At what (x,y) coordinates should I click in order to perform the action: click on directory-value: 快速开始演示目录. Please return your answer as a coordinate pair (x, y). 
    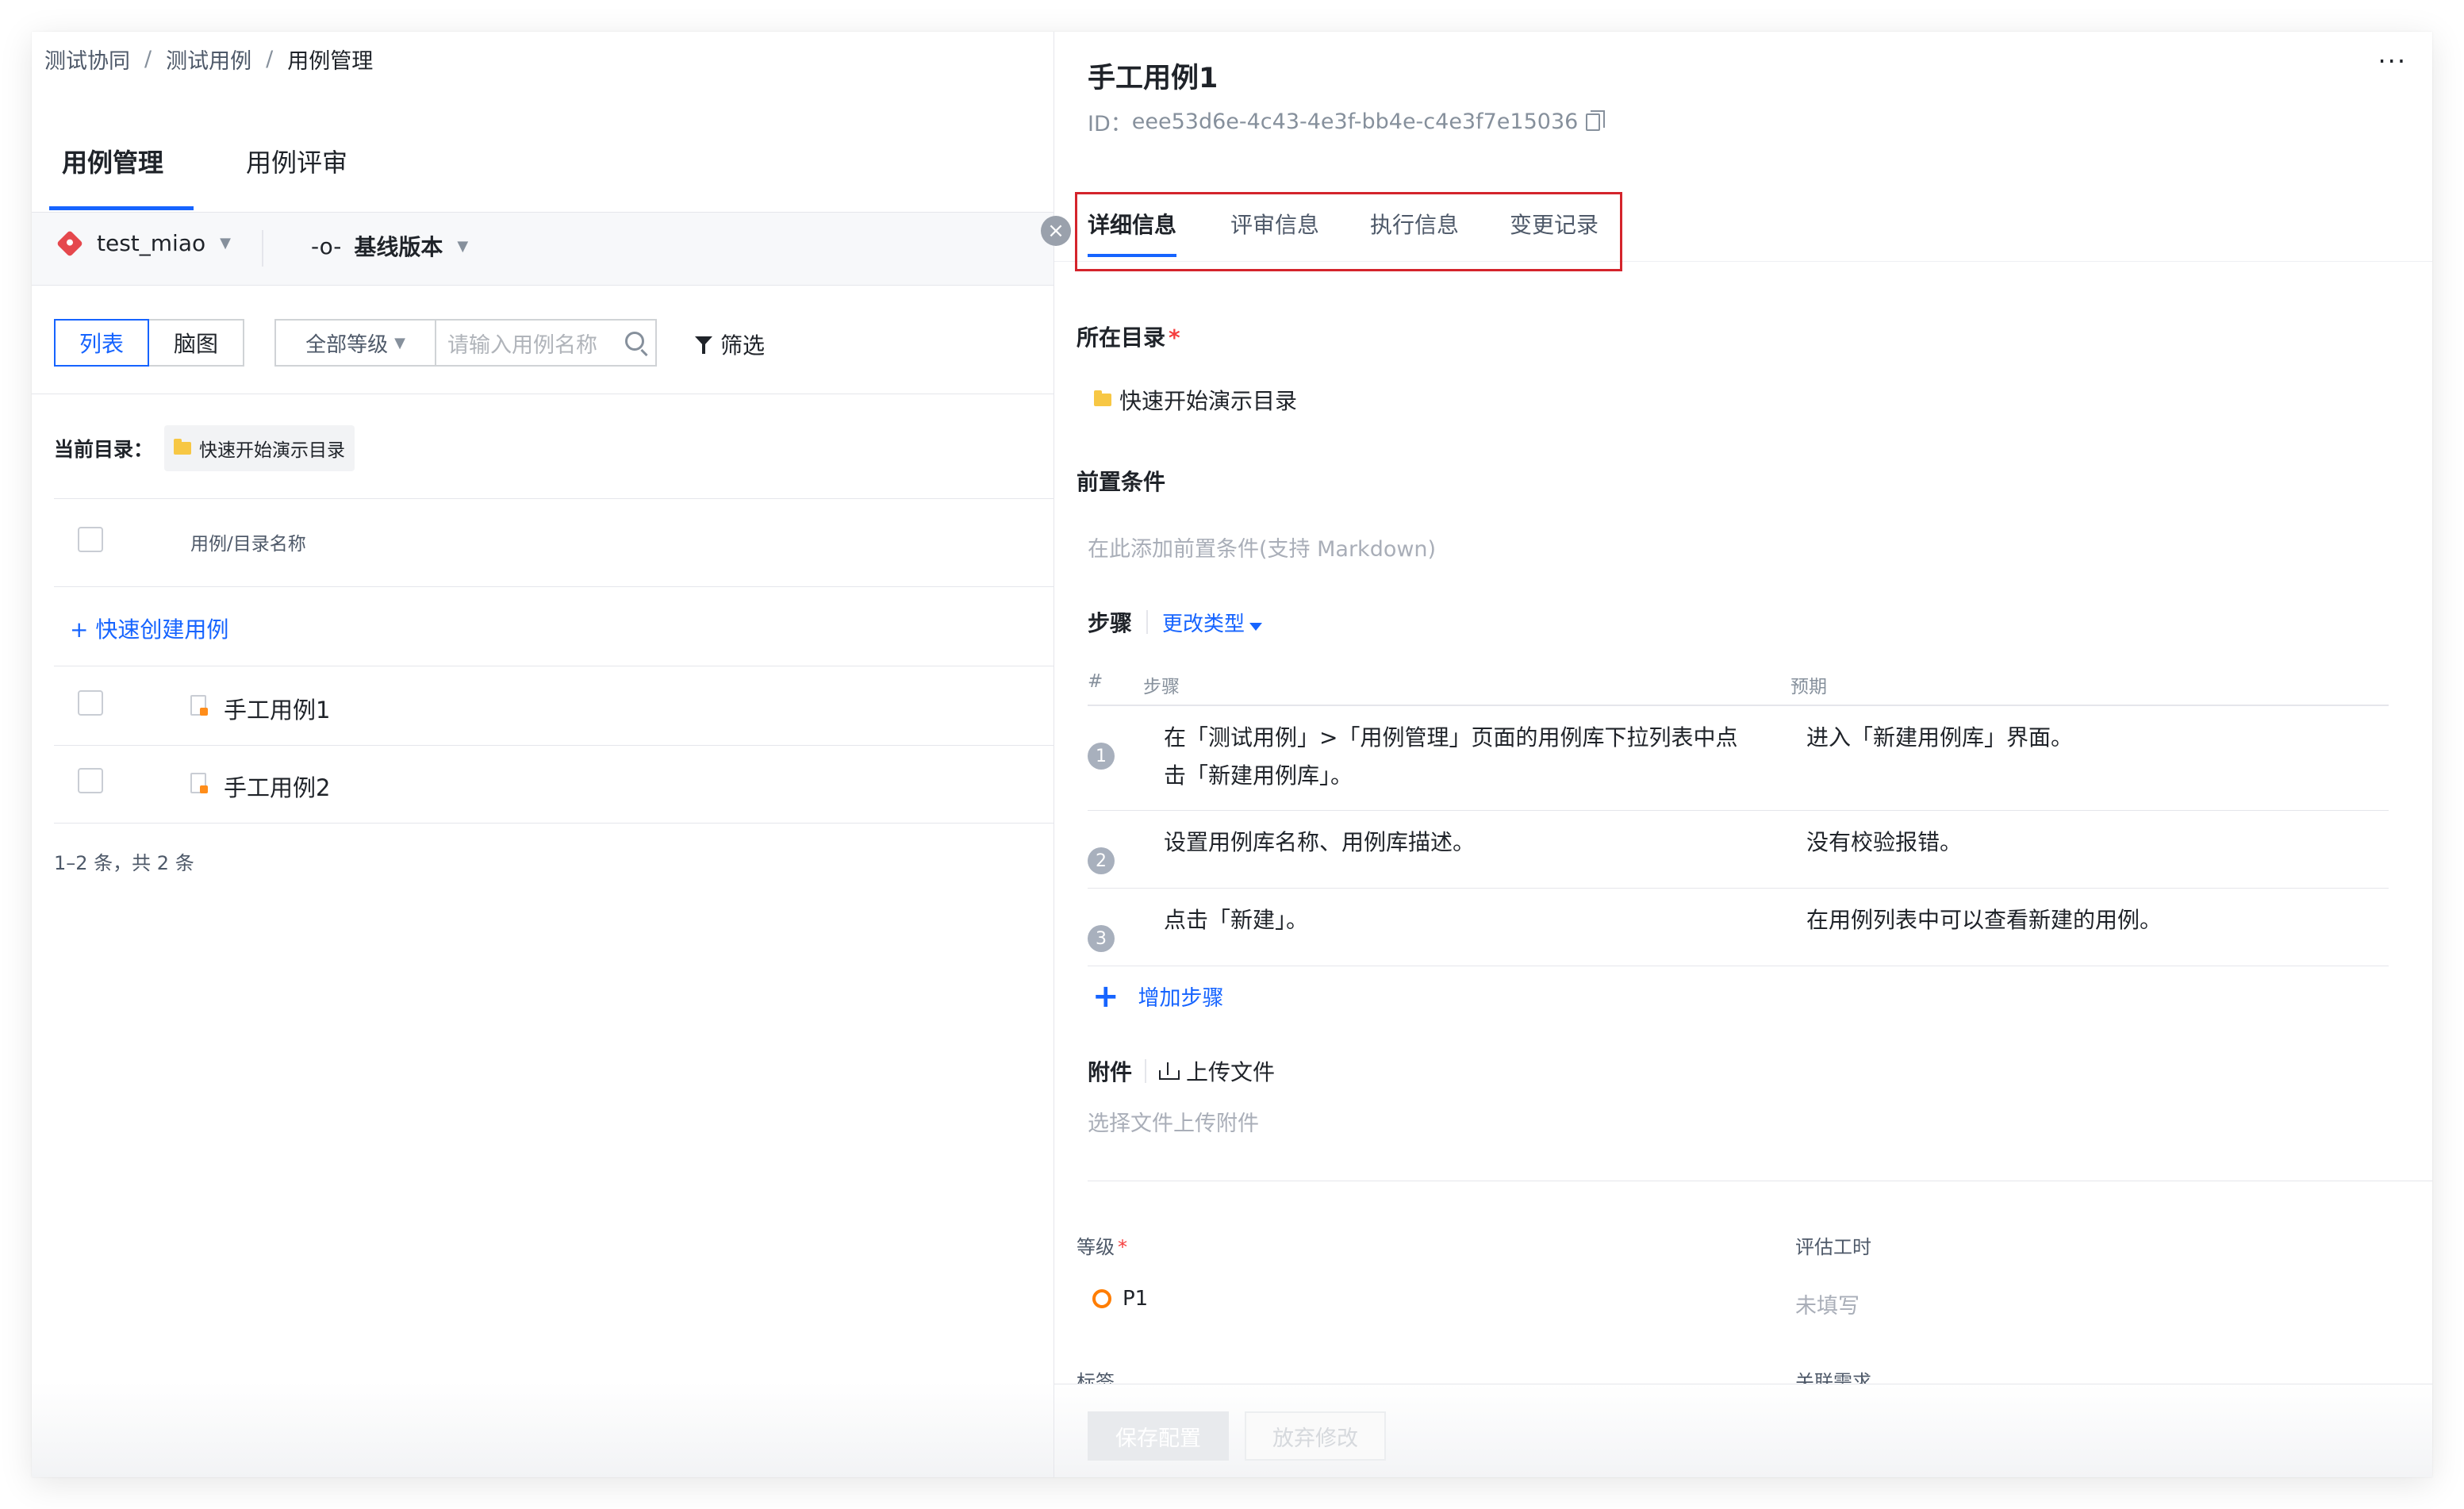
    Looking at the image, I should click on (1195, 400).